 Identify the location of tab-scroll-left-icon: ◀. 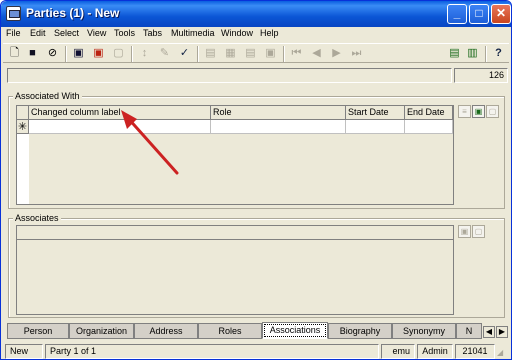
(489, 332).